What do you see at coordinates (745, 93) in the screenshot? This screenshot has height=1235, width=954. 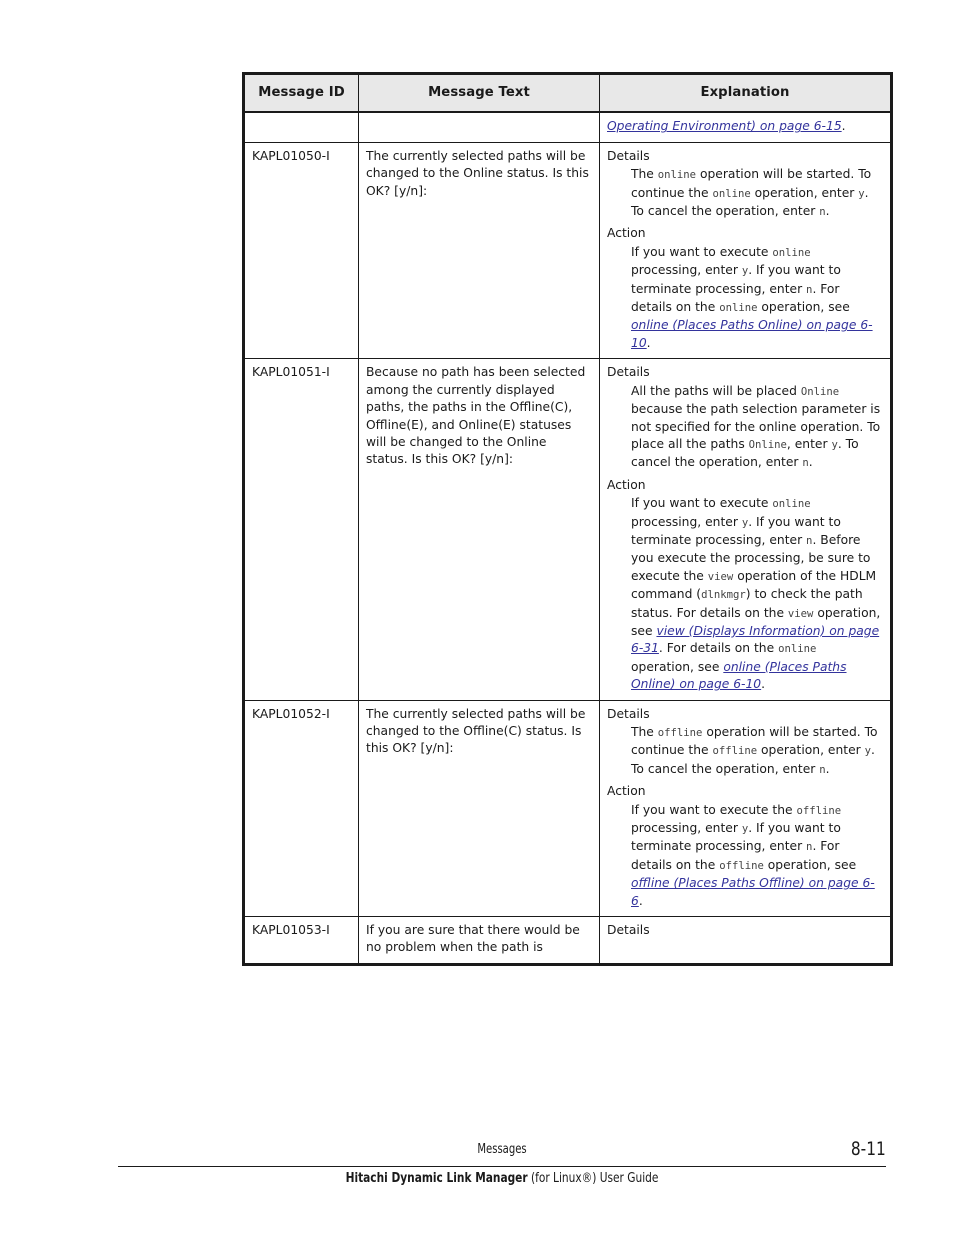 I see `column-header-explanation: Explanation` at bounding box center [745, 93].